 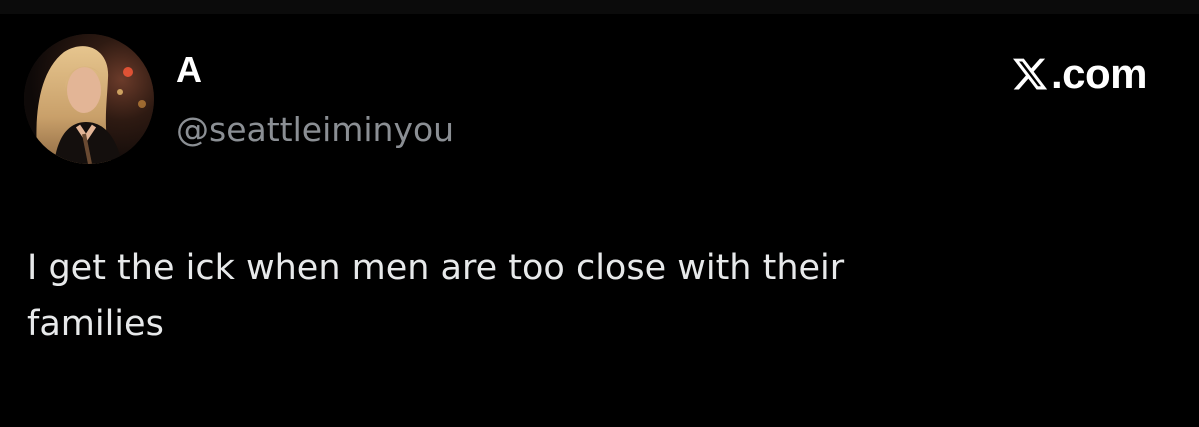 What do you see at coordinates (599, 7) in the screenshot?
I see `top-strip` at bounding box center [599, 7].